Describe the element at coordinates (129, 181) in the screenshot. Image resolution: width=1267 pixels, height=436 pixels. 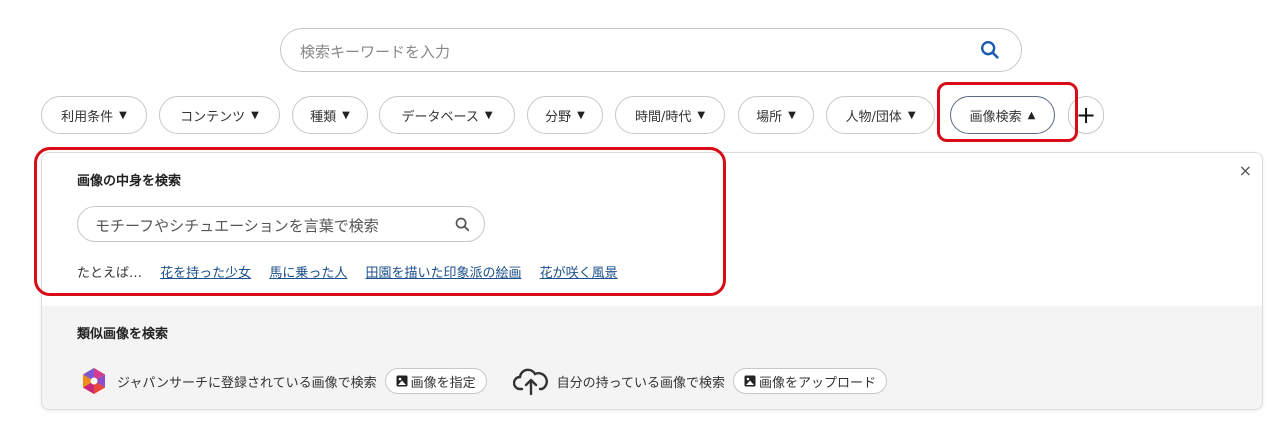
I see `content-search-title: 画像の中身を検索` at that location.